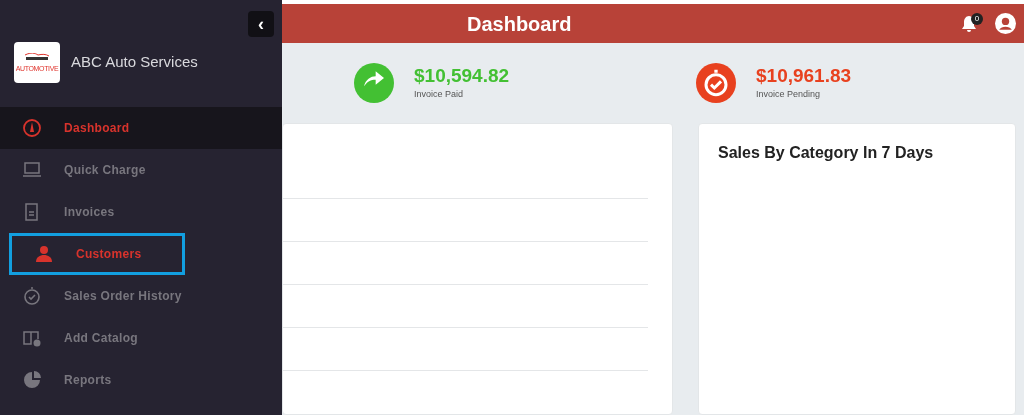 The width and height of the screenshot is (1024, 415). What do you see at coordinates (32, 338) in the screenshot?
I see `book-icon` at bounding box center [32, 338].